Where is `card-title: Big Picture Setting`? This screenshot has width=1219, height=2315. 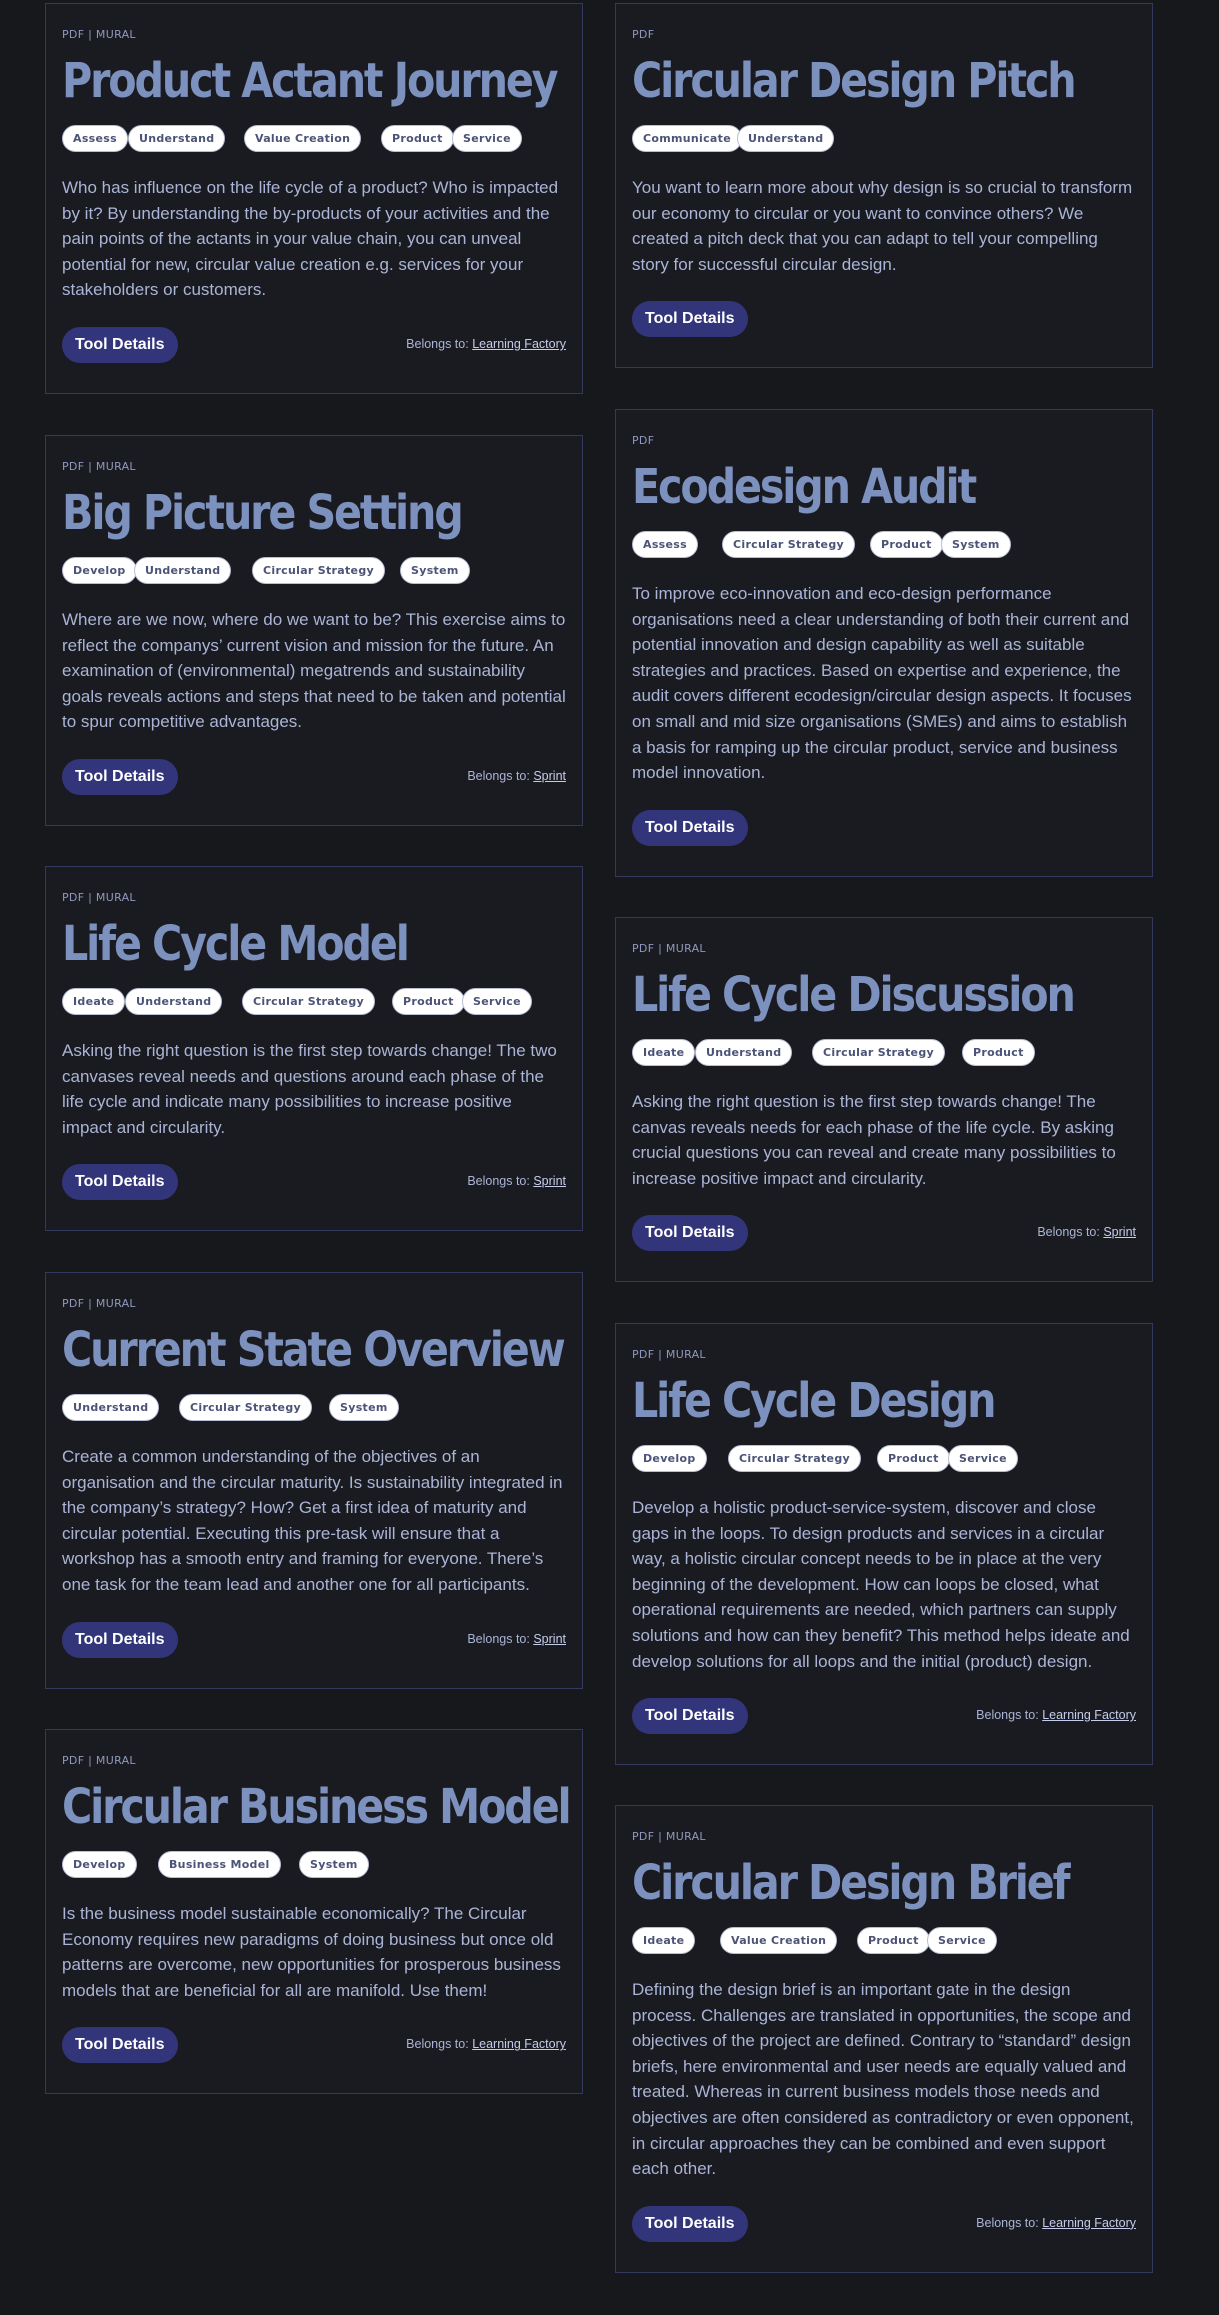 card-title: Big Picture Setting is located at coordinates (263, 513).